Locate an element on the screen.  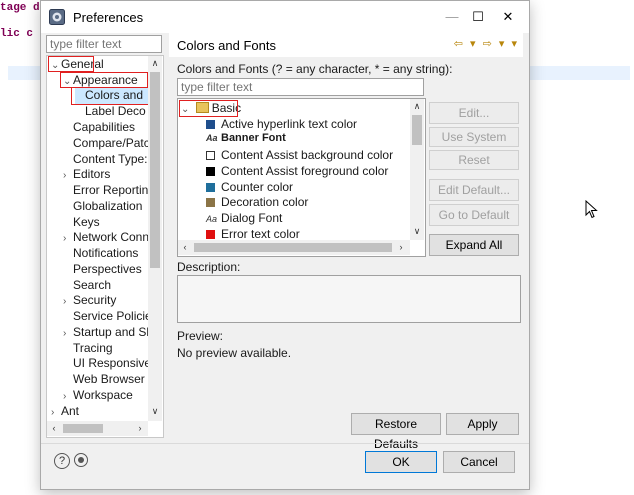
list-item: Aa Dialog Font is located at coordinates (244, 218).